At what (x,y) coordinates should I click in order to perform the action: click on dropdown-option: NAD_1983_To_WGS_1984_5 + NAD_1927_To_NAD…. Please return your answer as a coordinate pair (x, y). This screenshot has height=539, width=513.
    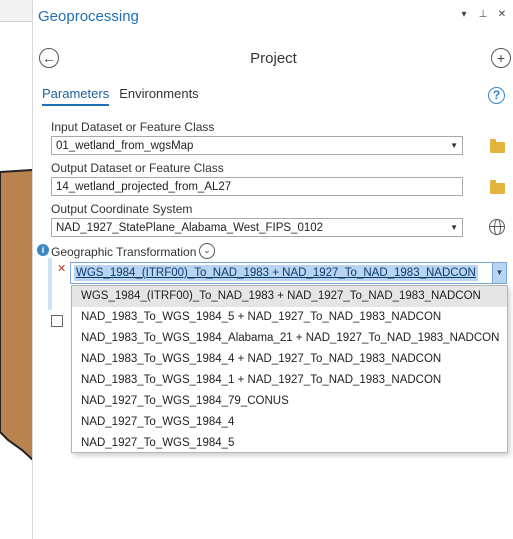
    Looking at the image, I should click on (289, 317).